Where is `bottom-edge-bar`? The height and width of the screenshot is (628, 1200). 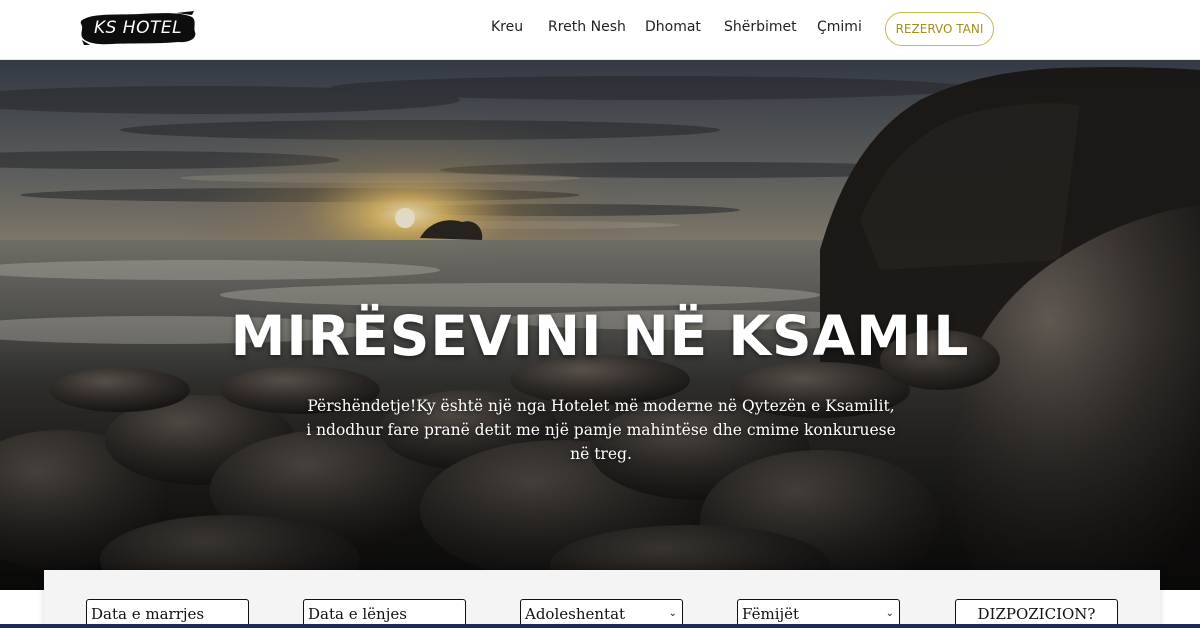 bottom-edge-bar is located at coordinates (600, 626).